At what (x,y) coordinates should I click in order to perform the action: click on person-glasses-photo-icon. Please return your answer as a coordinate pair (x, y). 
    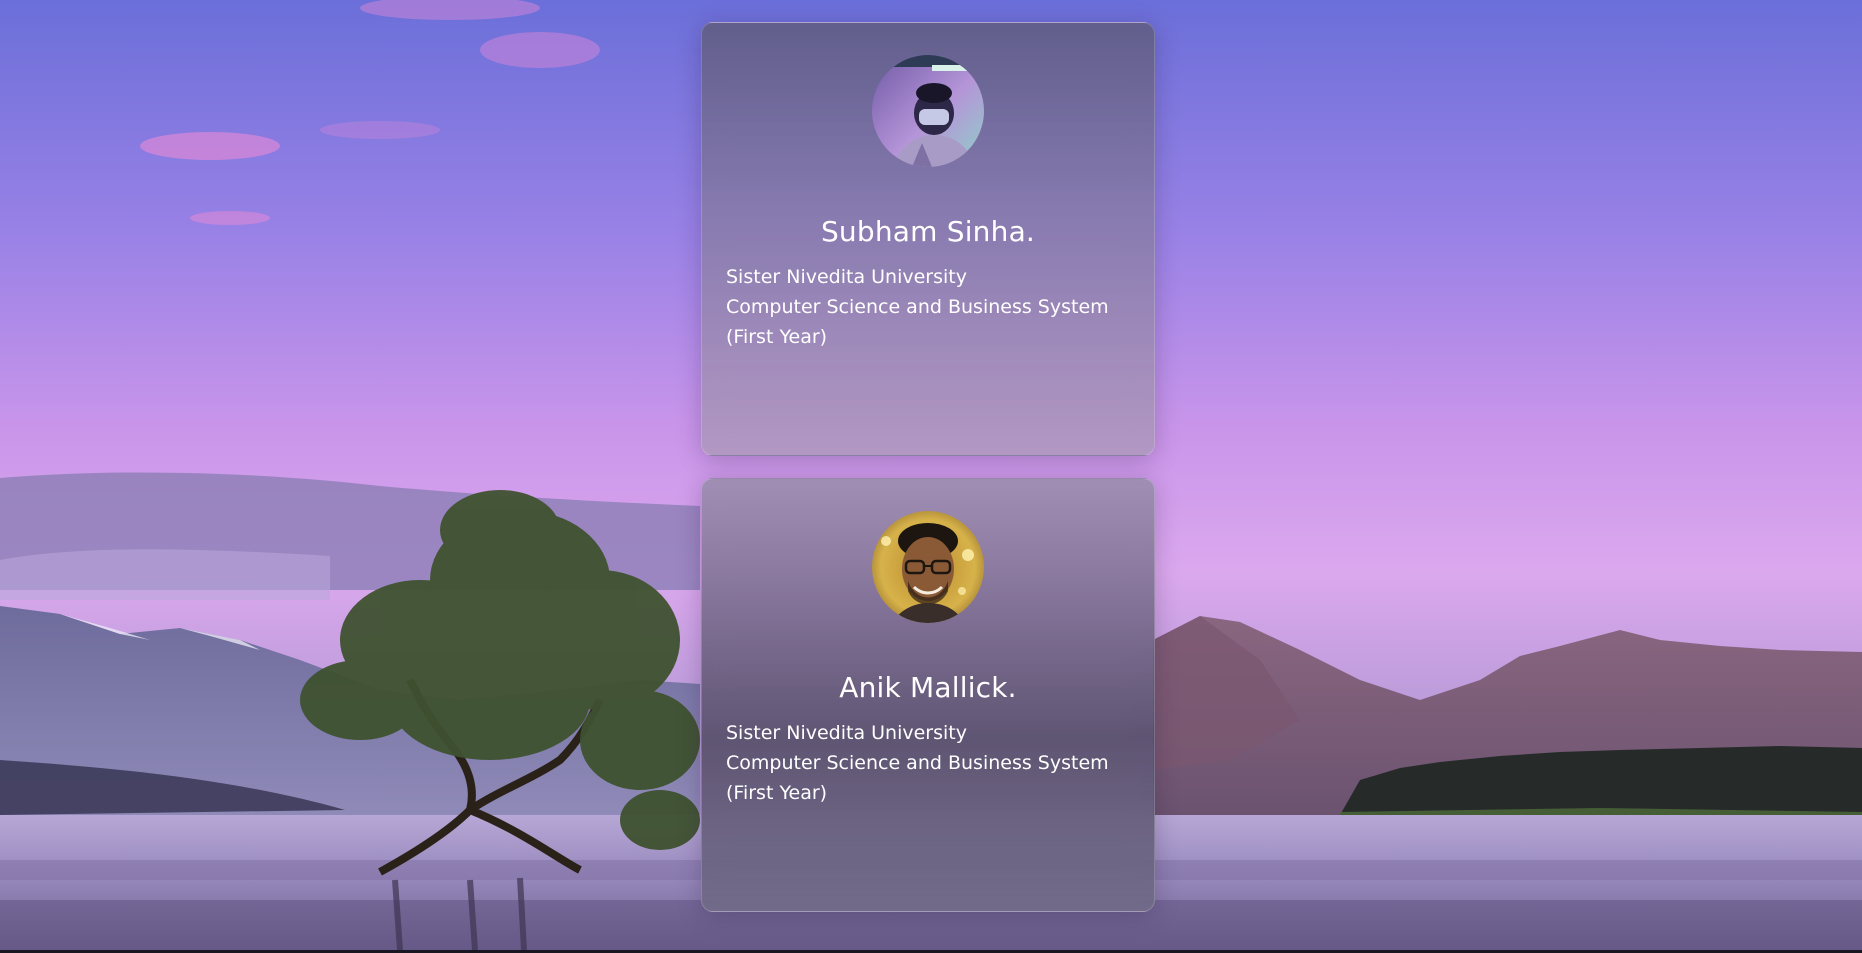
    Looking at the image, I should click on (928, 567).